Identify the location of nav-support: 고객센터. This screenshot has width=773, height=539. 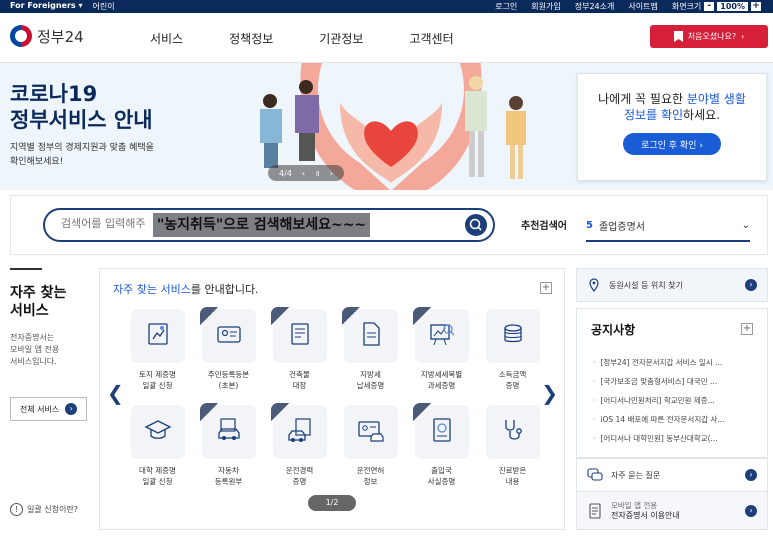
(431, 38).